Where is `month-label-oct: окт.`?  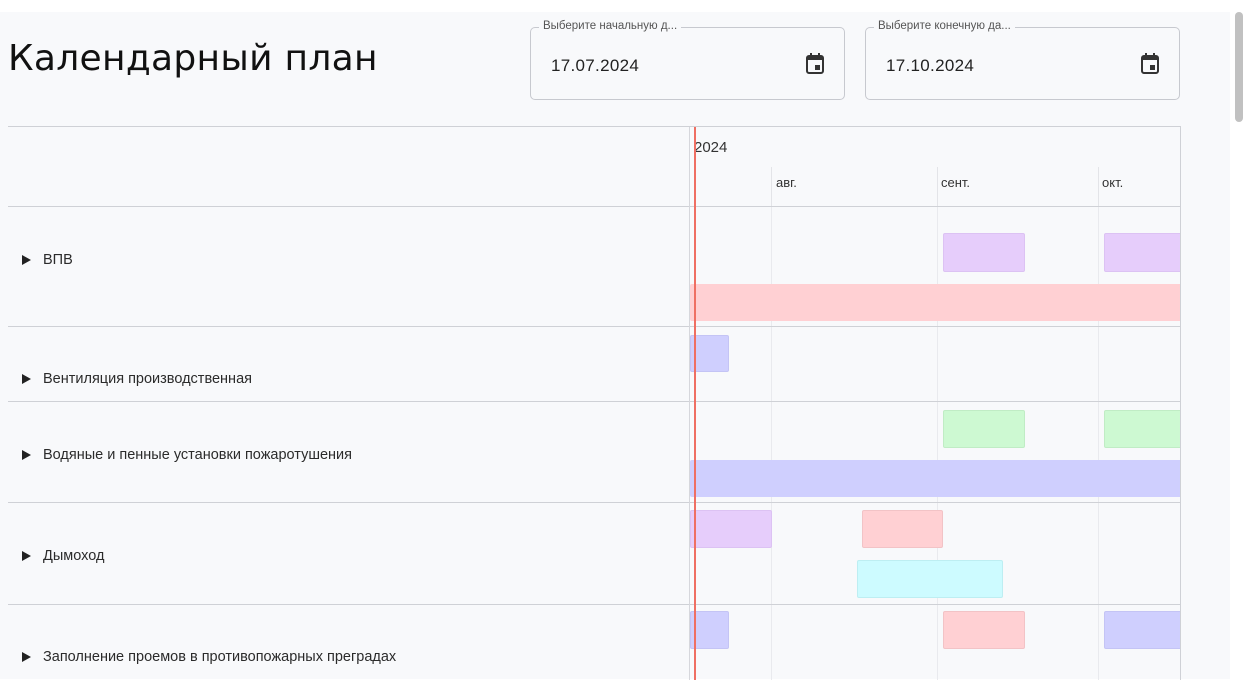 month-label-oct: окт. is located at coordinates (1113, 182).